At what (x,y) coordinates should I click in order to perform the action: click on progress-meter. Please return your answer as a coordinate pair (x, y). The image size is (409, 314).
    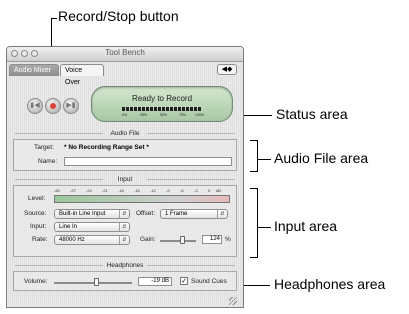
    Looking at the image, I should click on (162, 109).